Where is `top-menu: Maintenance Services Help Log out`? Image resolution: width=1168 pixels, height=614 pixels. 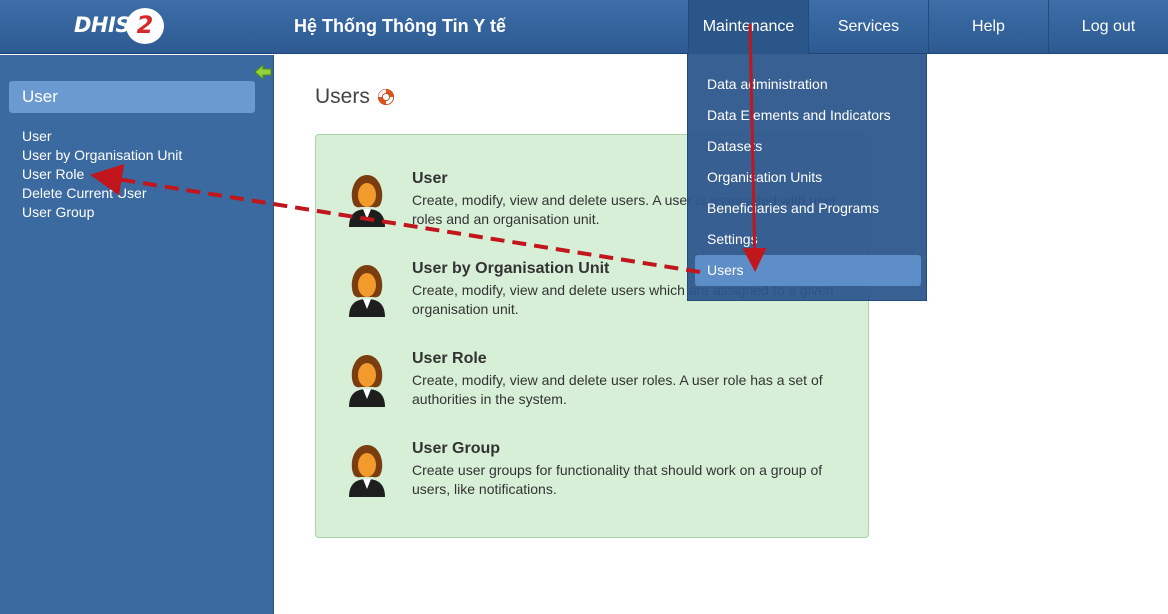 top-menu: Maintenance Services Help Log out is located at coordinates (928, 27).